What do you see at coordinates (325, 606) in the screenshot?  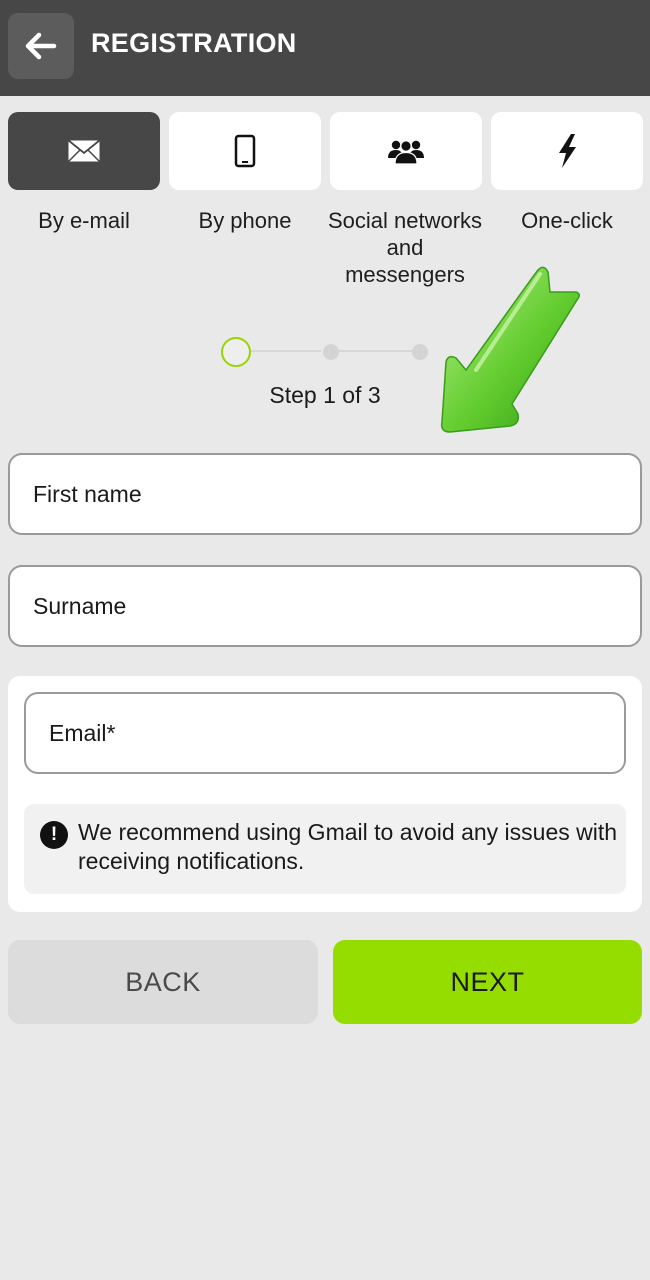 I see `surname-field: Surname` at bounding box center [325, 606].